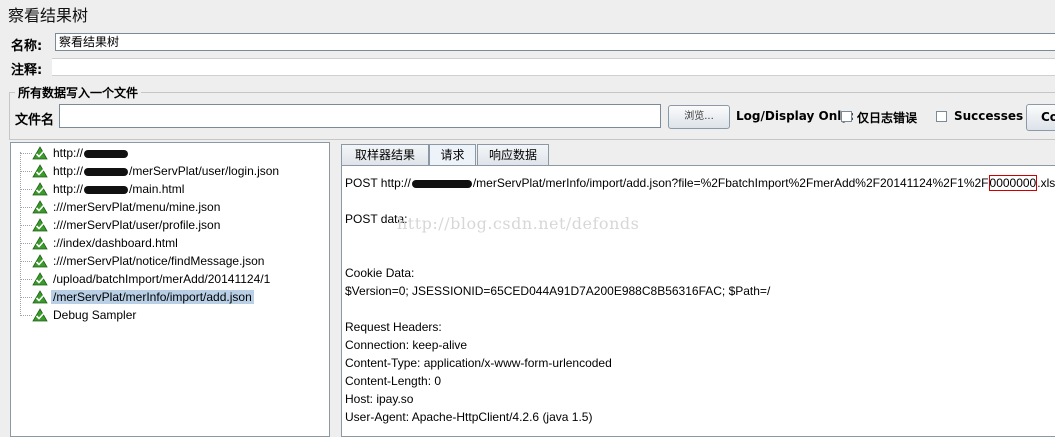  I want to click on successes-checkbox, so click(941, 116).